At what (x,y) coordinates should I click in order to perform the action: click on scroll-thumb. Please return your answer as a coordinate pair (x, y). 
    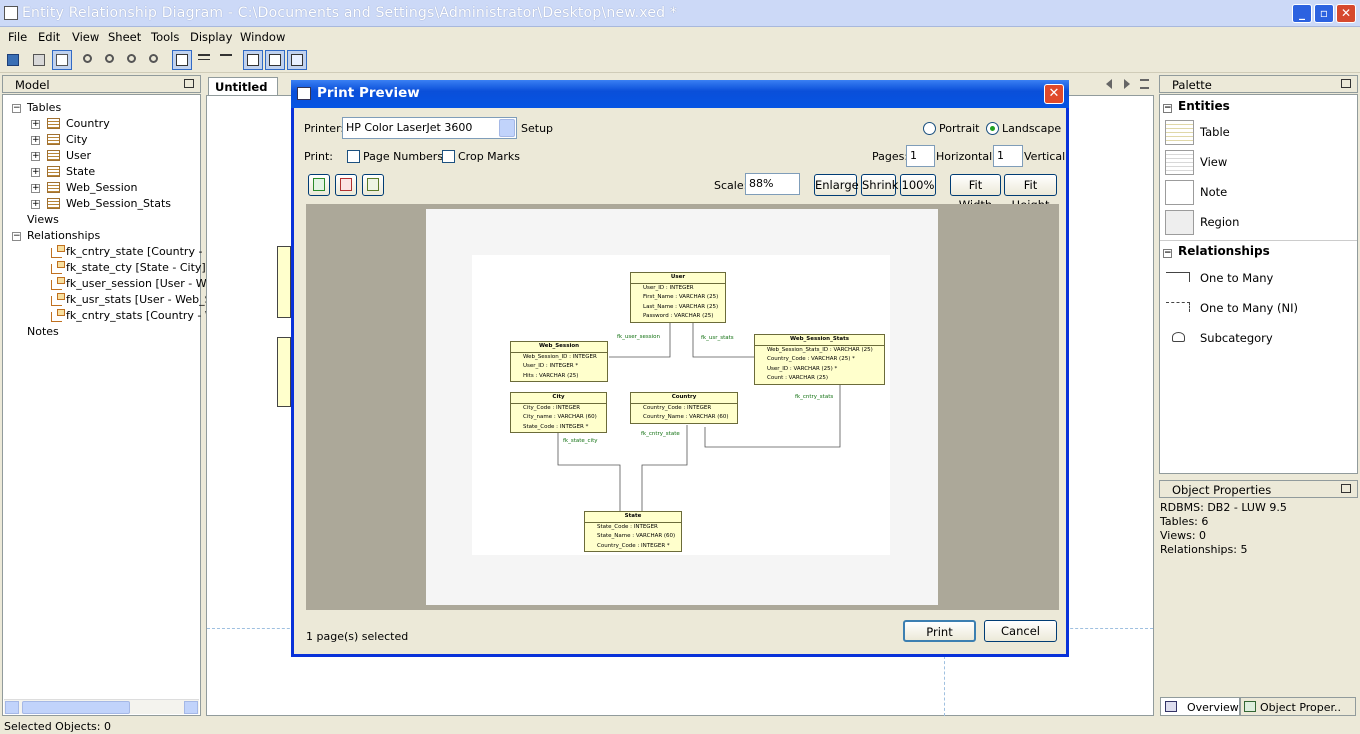
    Looking at the image, I should click on (76, 707).